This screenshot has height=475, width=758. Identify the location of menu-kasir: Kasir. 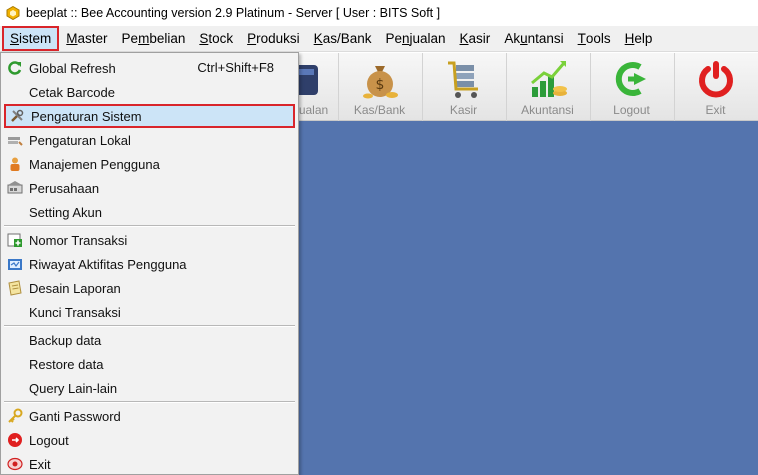
(475, 38).